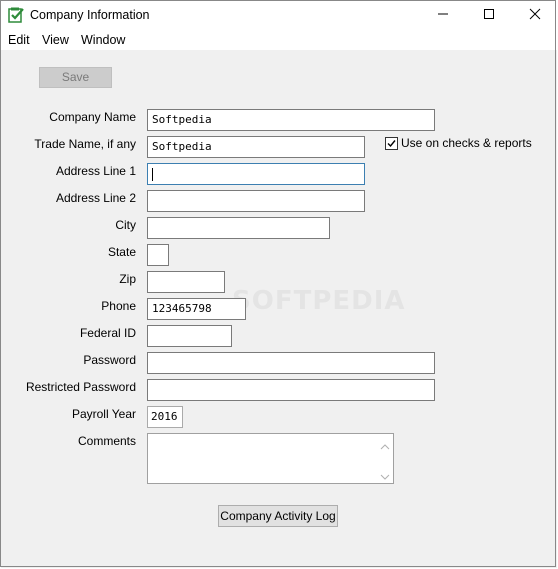 Image resolution: width=558 pixels, height=569 pixels. What do you see at coordinates (186, 282) in the screenshot?
I see `zip-field` at bounding box center [186, 282].